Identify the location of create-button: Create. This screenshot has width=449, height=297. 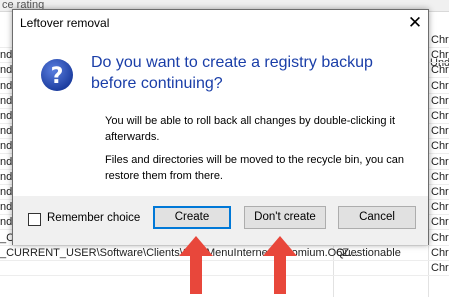
(192, 217).